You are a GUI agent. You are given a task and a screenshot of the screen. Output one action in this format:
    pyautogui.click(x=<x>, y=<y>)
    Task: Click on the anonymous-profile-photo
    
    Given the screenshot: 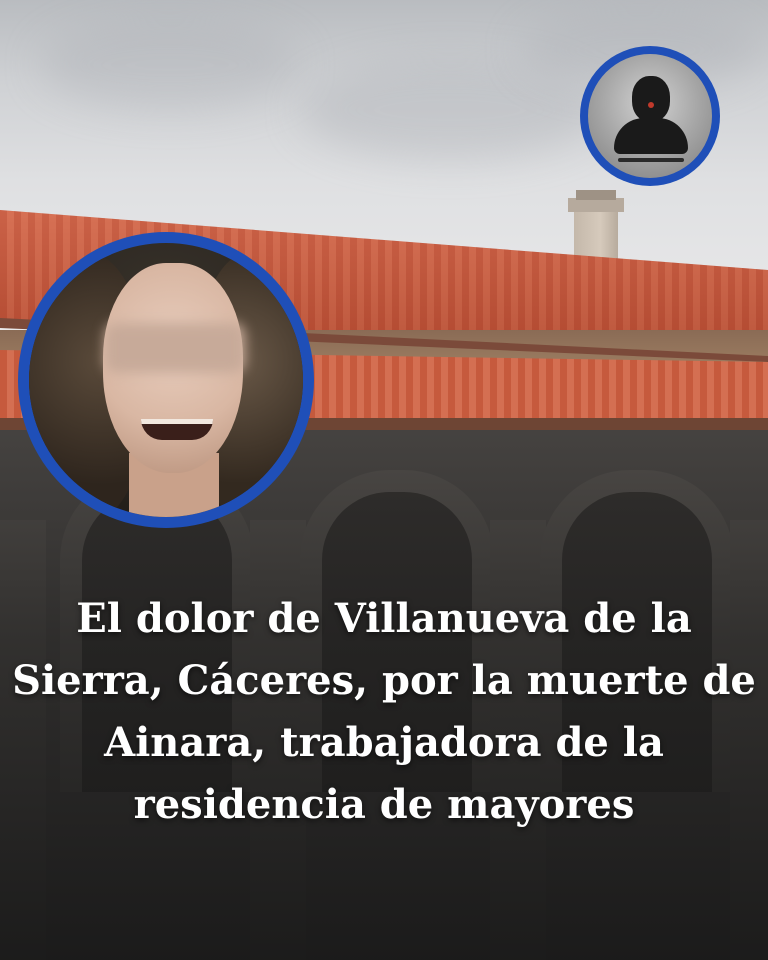 What is the action you would take?
    pyautogui.click(x=650, y=116)
    